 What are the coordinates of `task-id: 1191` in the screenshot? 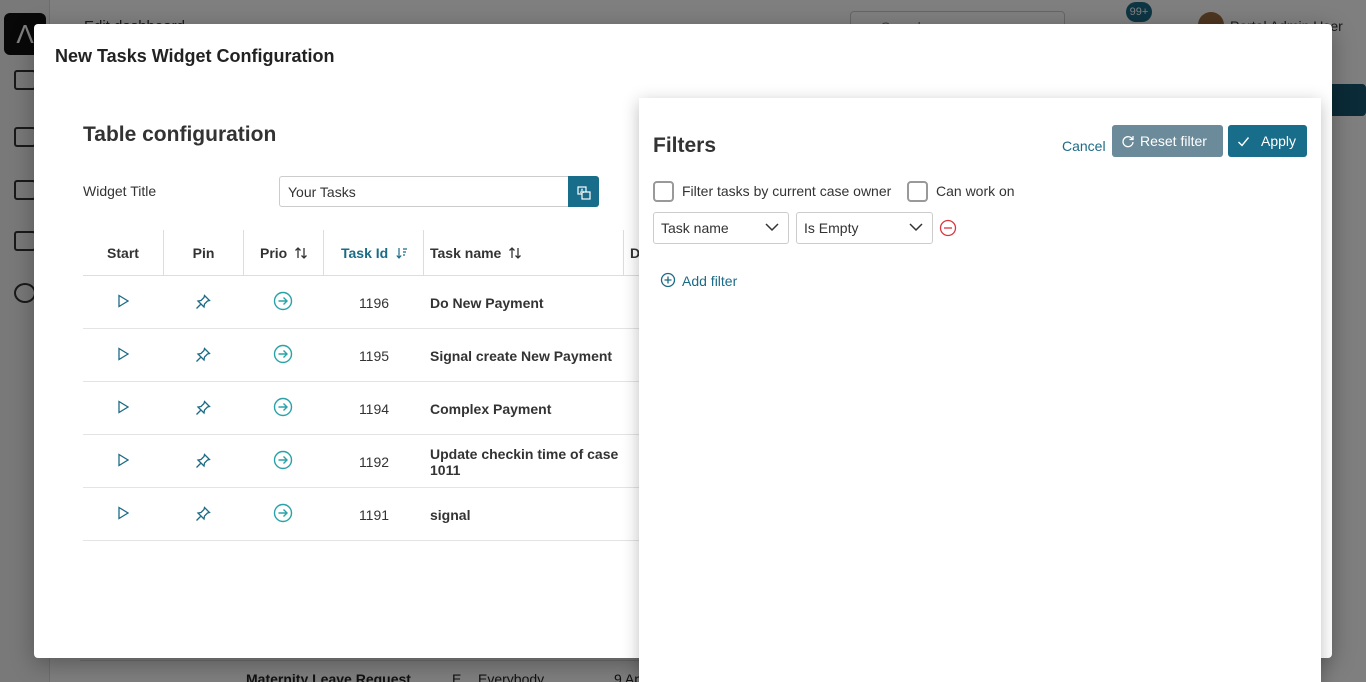 It's located at (374, 515).